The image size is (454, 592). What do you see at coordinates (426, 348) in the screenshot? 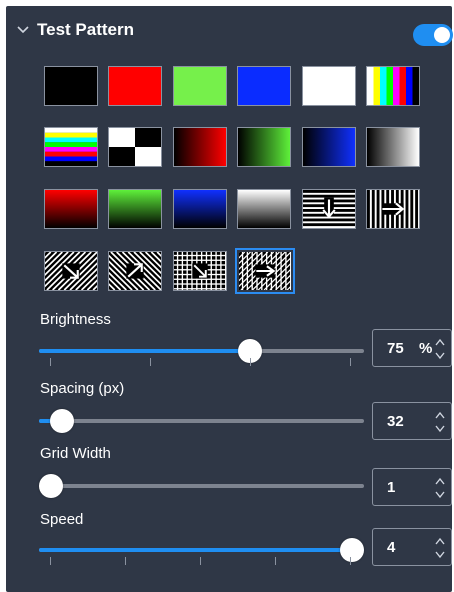
I see `brightness-unit: %` at bounding box center [426, 348].